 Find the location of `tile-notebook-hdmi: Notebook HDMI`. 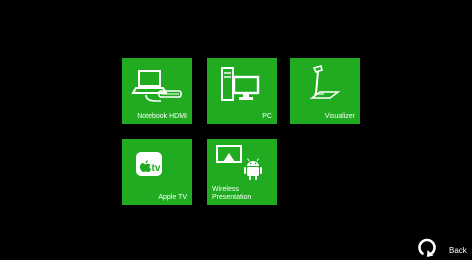

tile-notebook-hdmi: Notebook HDMI is located at coordinates (157, 91).